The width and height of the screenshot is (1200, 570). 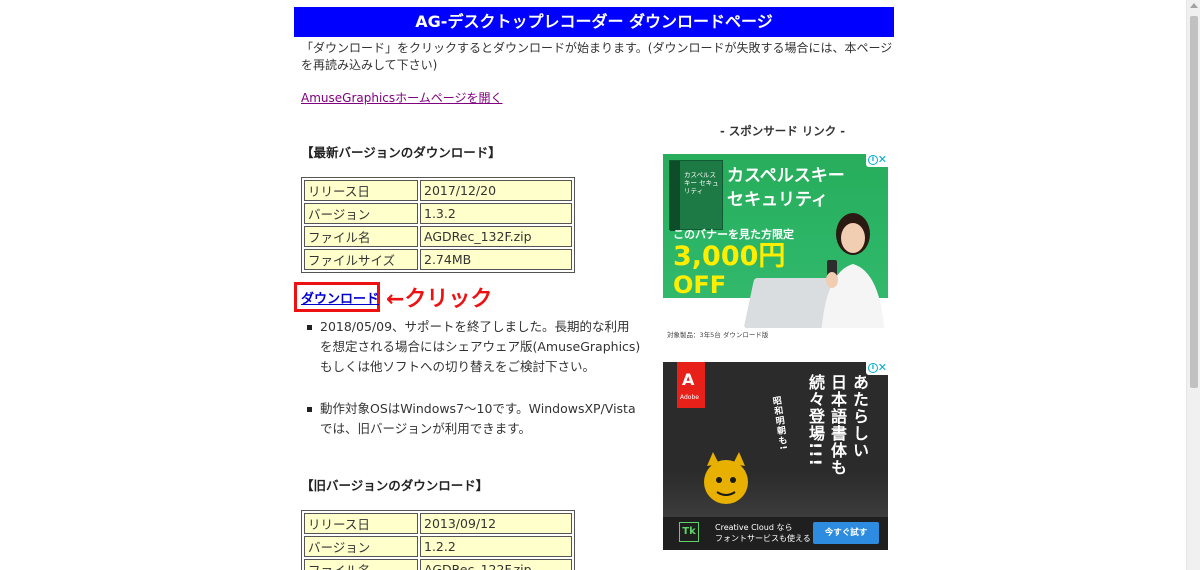 I want to click on table-row: ファイル名 AGDRec_132F.zip, so click(x=438, y=236).